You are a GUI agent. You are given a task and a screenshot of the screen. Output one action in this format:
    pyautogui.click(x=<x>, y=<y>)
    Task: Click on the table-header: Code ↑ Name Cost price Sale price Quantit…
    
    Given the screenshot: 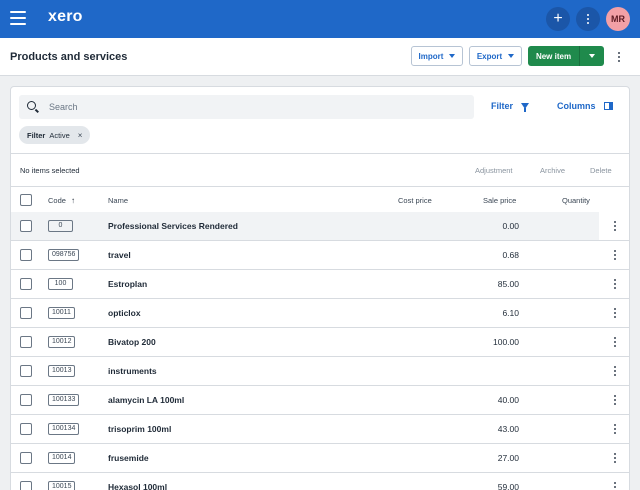 What is the action you would take?
    pyautogui.click(x=320, y=200)
    